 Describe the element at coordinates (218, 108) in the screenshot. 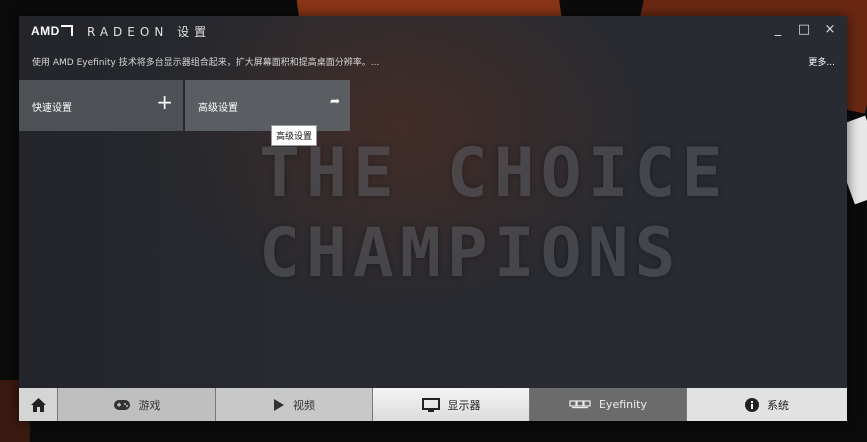

I see `advanced-settings-label: 高级设置` at that location.